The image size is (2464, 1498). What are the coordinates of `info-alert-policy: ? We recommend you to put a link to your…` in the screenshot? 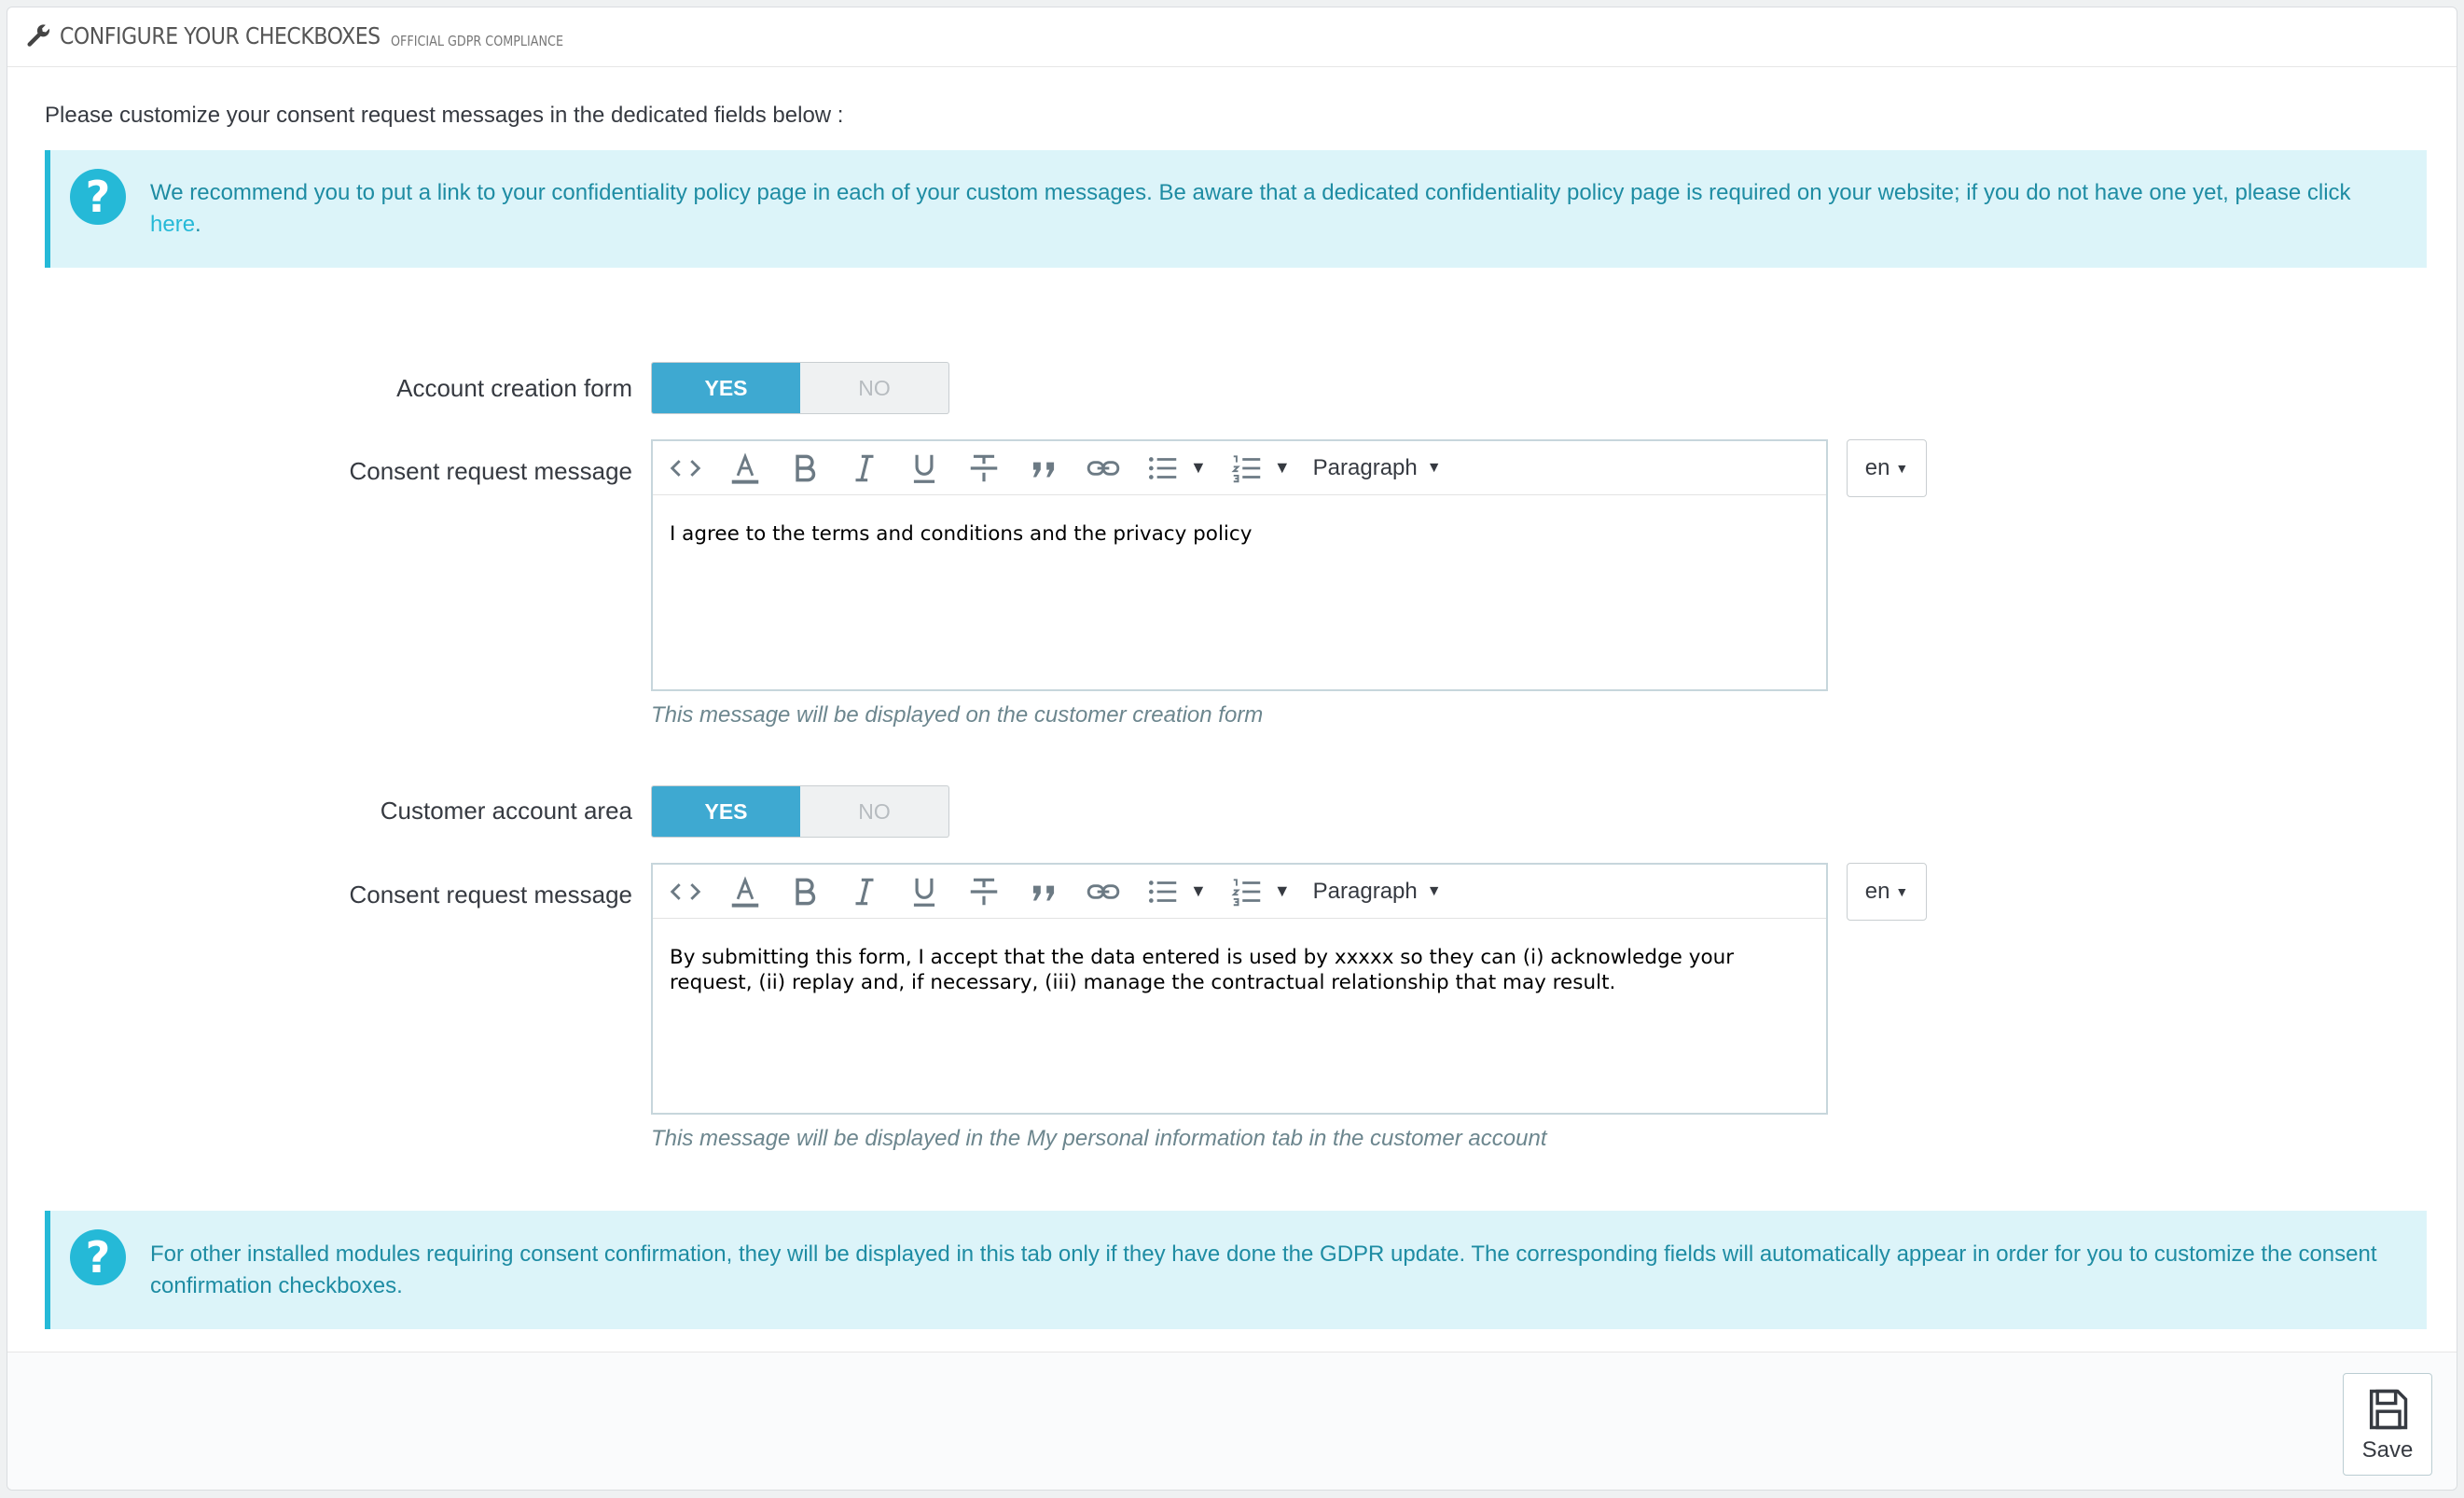 It's located at (1236, 209).